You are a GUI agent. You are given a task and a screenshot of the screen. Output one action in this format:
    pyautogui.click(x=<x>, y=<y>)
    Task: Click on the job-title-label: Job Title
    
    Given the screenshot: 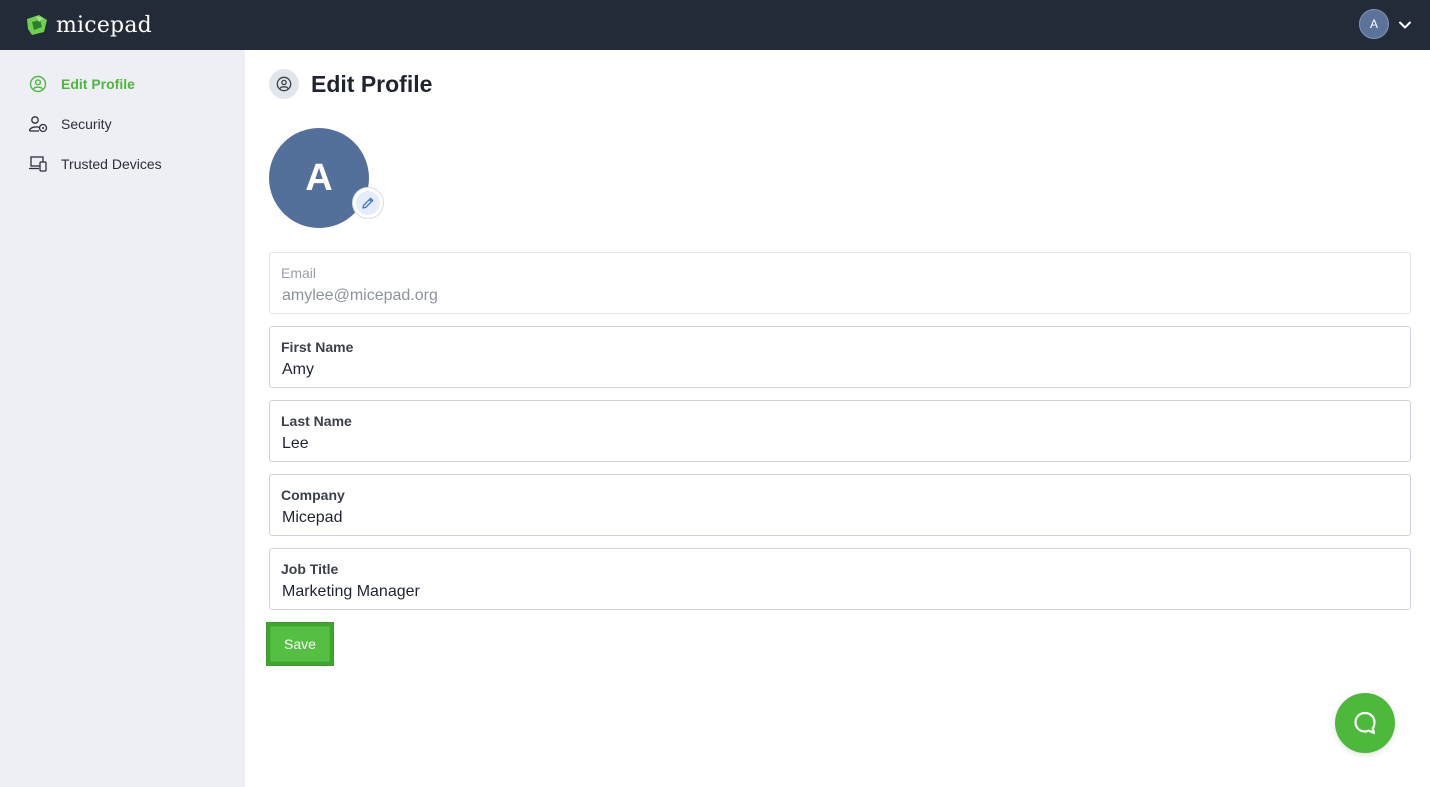 What is the action you would take?
    pyautogui.click(x=310, y=569)
    